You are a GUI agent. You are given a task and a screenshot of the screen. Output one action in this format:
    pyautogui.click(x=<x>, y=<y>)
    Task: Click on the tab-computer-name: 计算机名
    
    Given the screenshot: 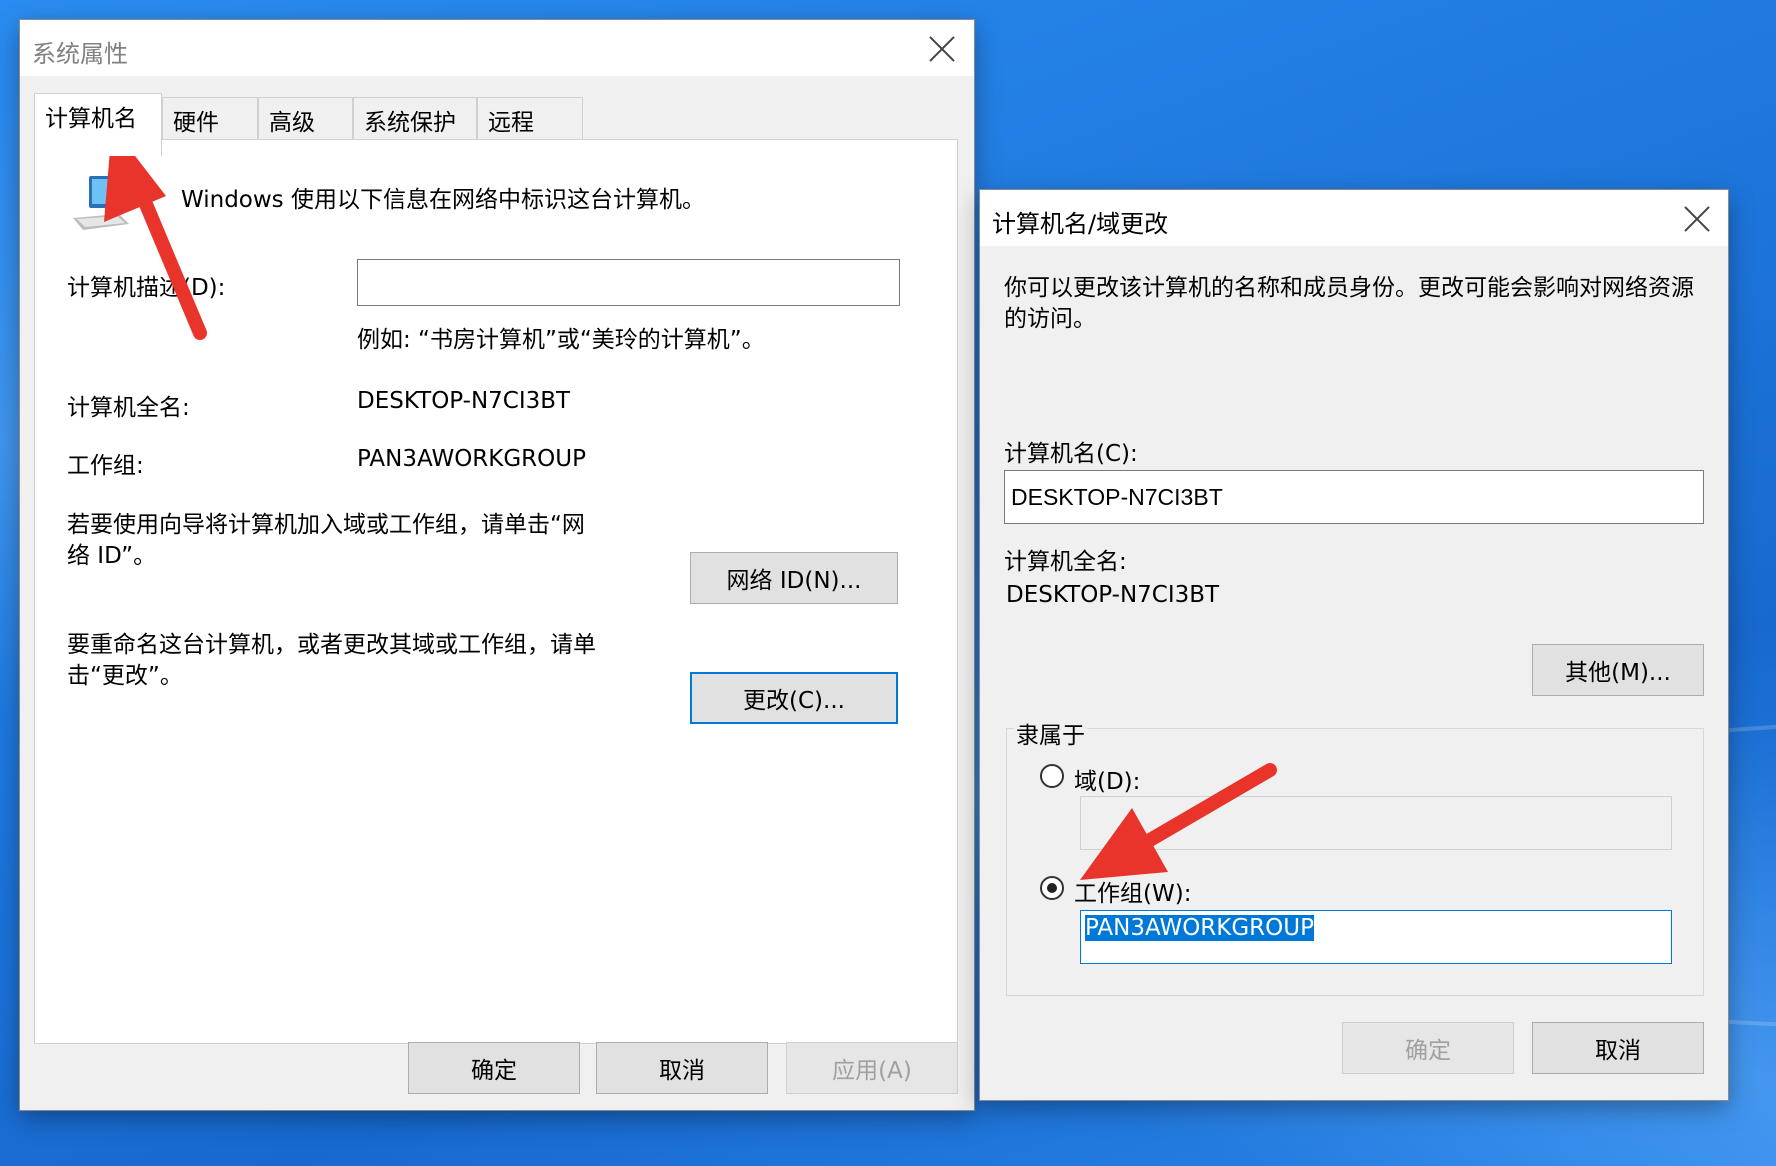 What is the action you would take?
    pyautogui.click(x=98, y=124)
    